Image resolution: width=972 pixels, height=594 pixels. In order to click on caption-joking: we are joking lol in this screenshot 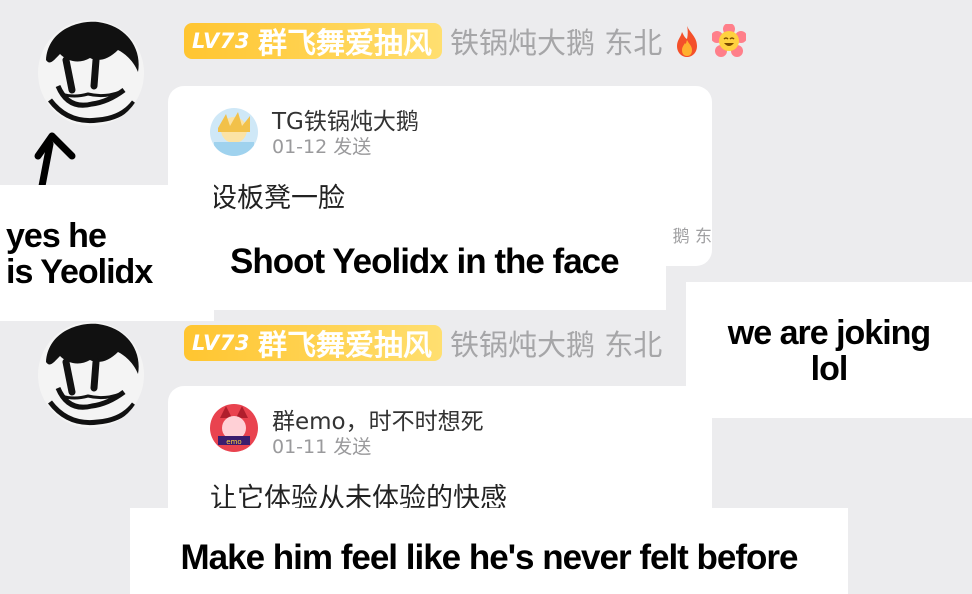, I will do `click(829, 350)`.